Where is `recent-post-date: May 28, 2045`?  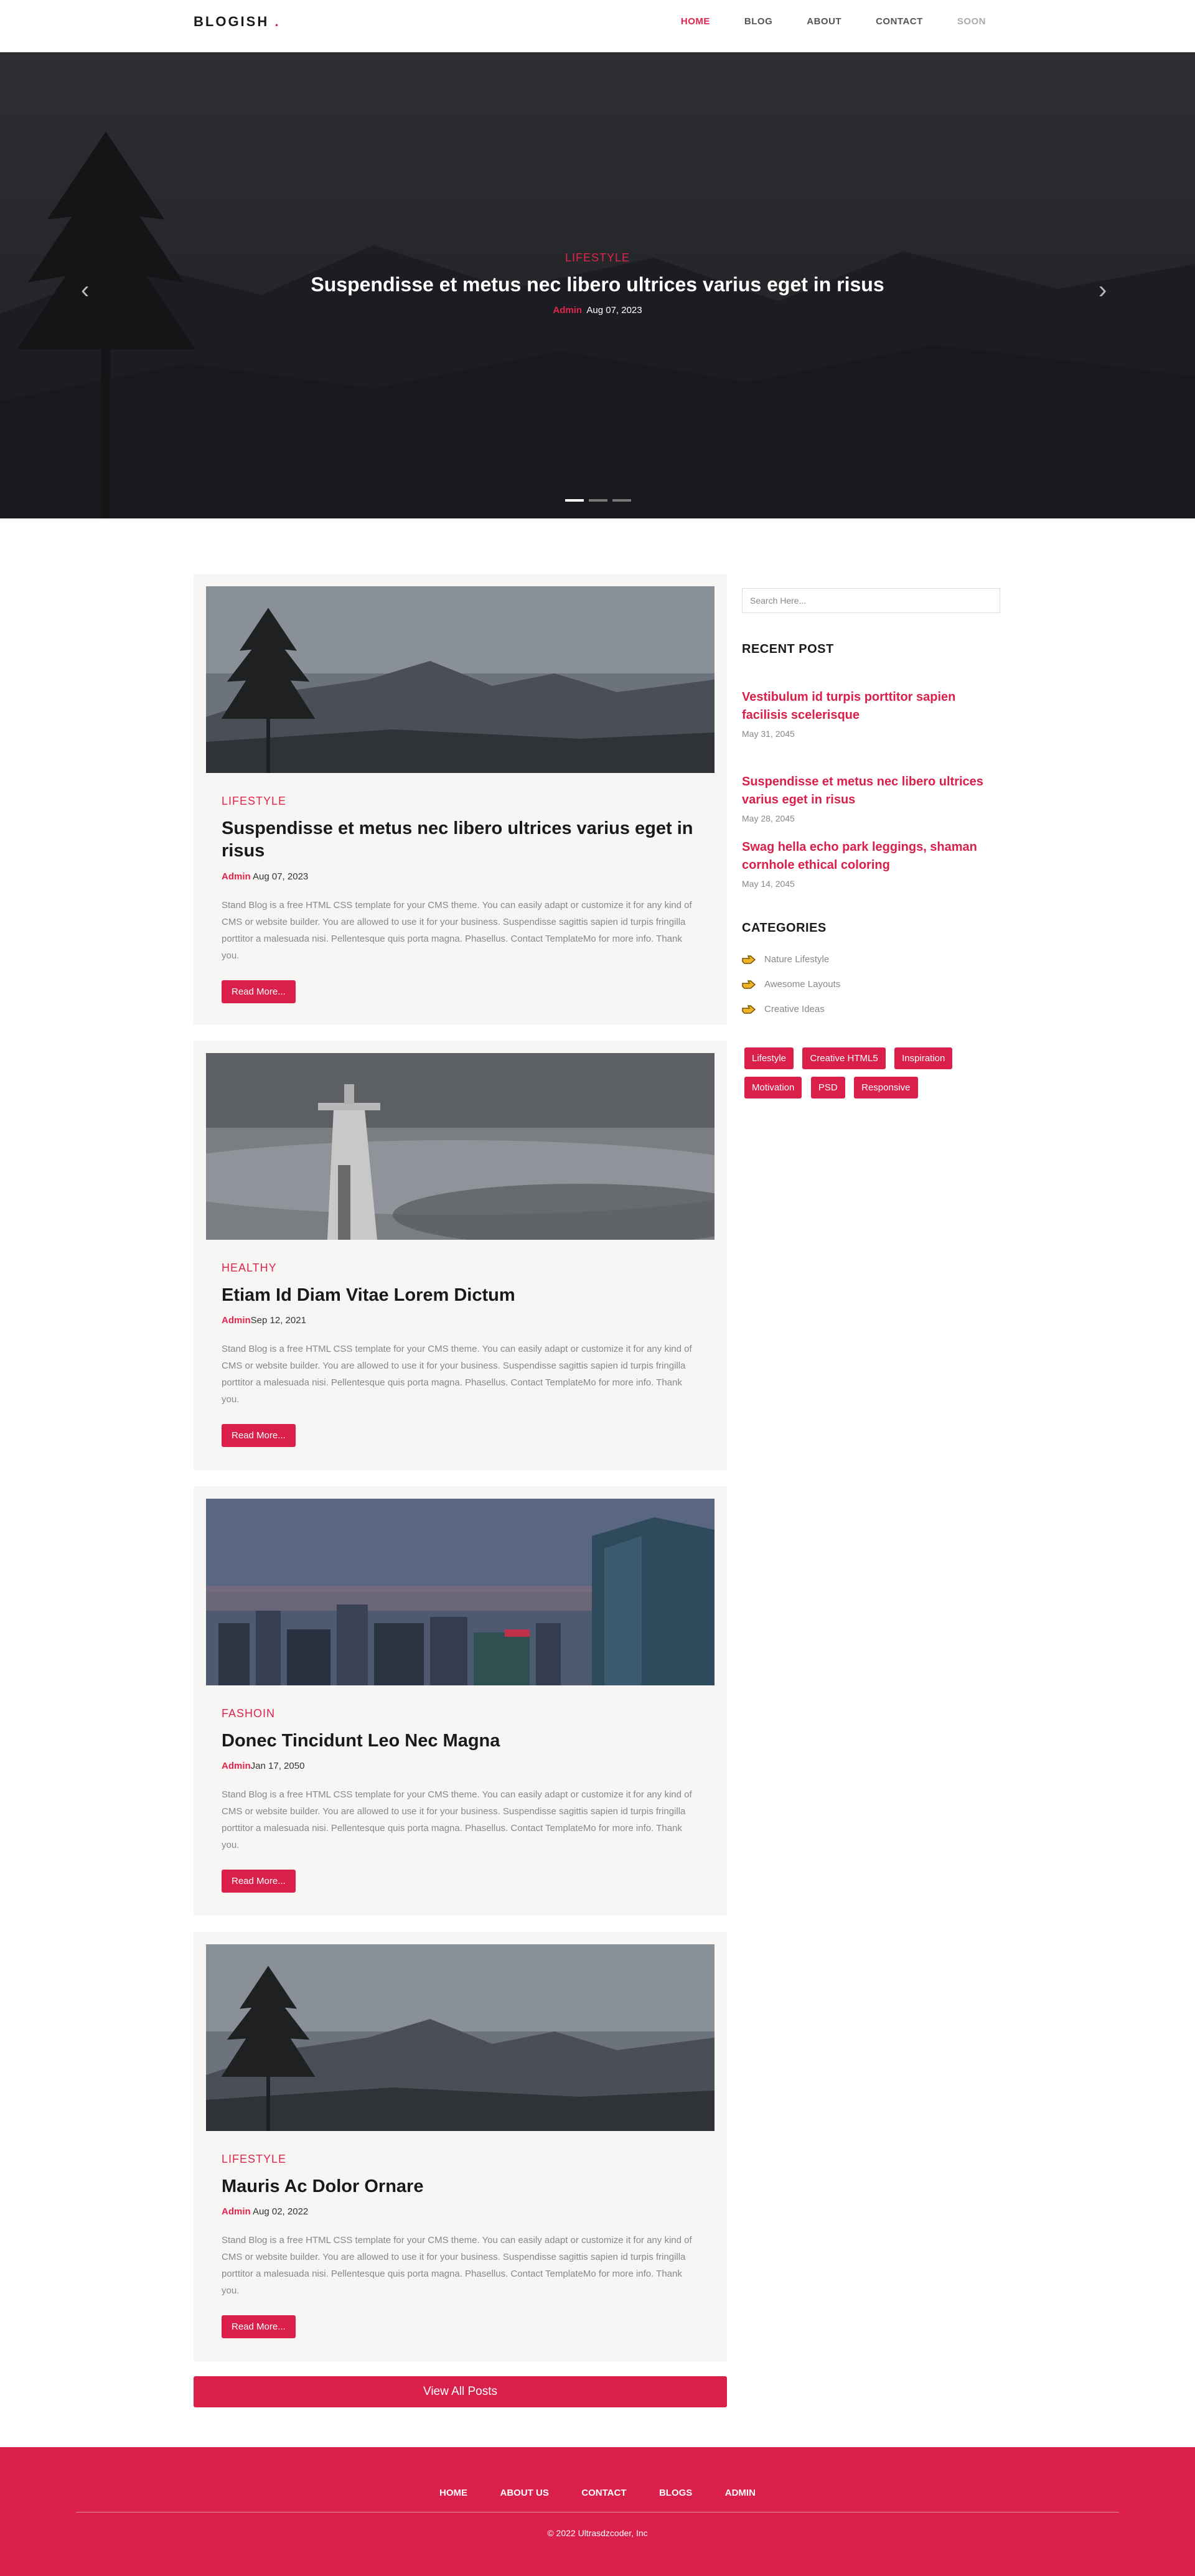 recent-post-date: May 28, 2045 is located at coordinates (769, 818).